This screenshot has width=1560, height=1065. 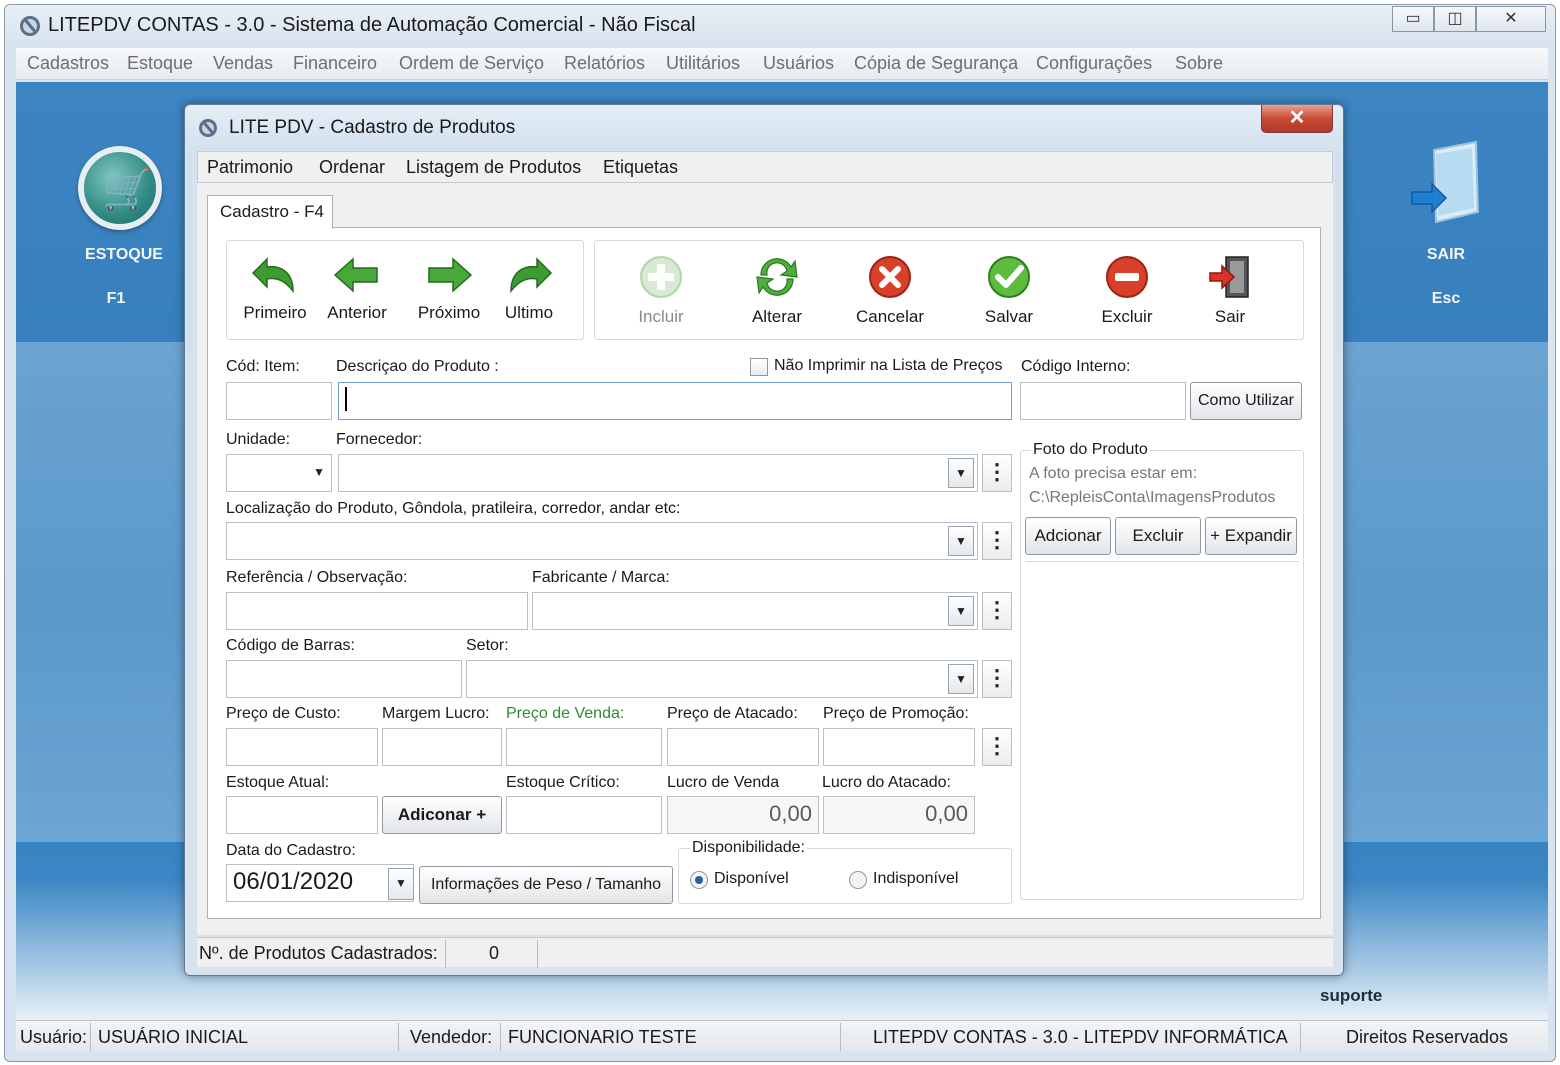 What do you see at coordinates (602, 1037) in the screenshot?
I see `seller-value: FUNCIONARIO TESTE` at bounding box center [602, 1037].